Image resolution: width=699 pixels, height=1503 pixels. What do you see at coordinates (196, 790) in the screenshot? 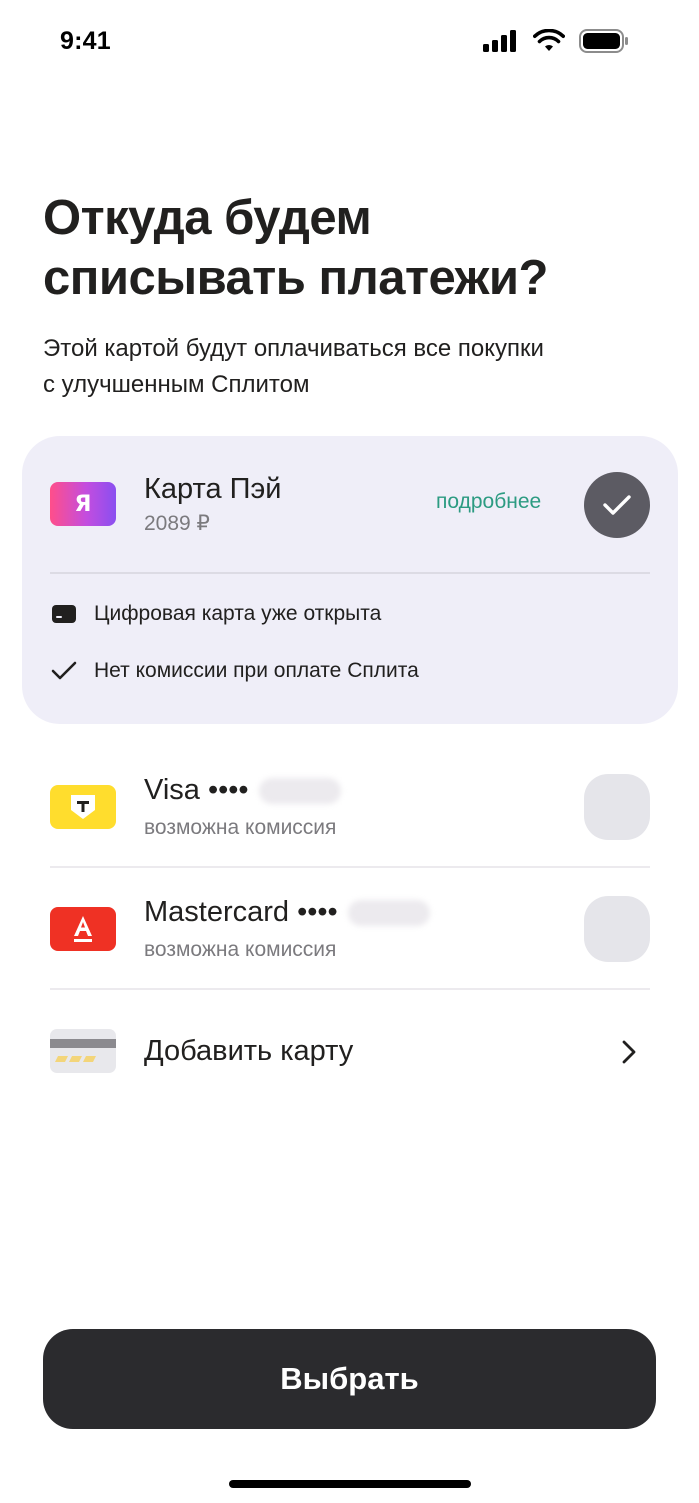
I see `card-name-text: Visa ••••` at bounding box center [196, 790].